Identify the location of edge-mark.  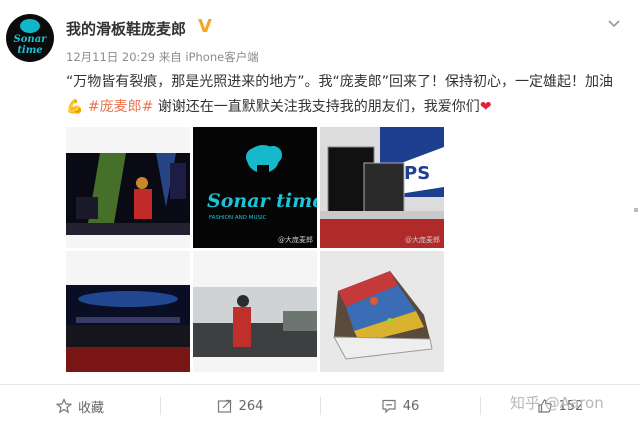
(636, 210).